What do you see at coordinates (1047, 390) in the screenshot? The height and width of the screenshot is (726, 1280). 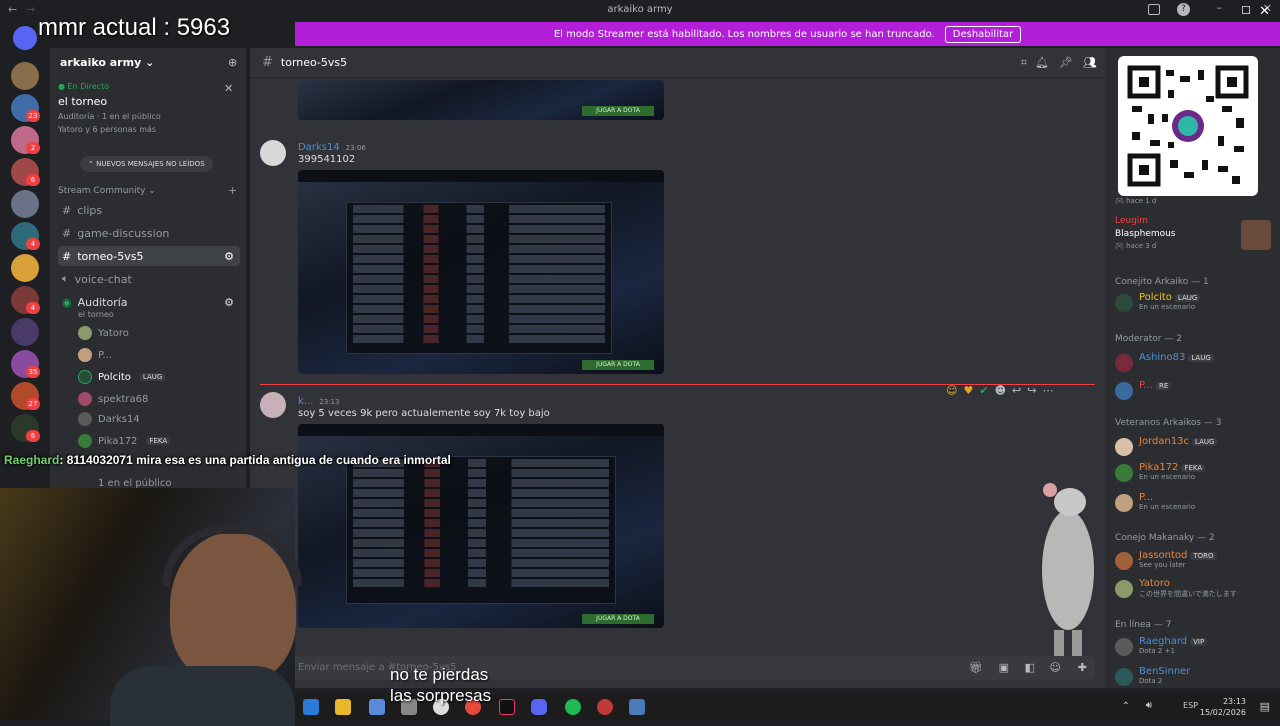 I see `more-icon: ⋯` at bounding box center [1047, 390].